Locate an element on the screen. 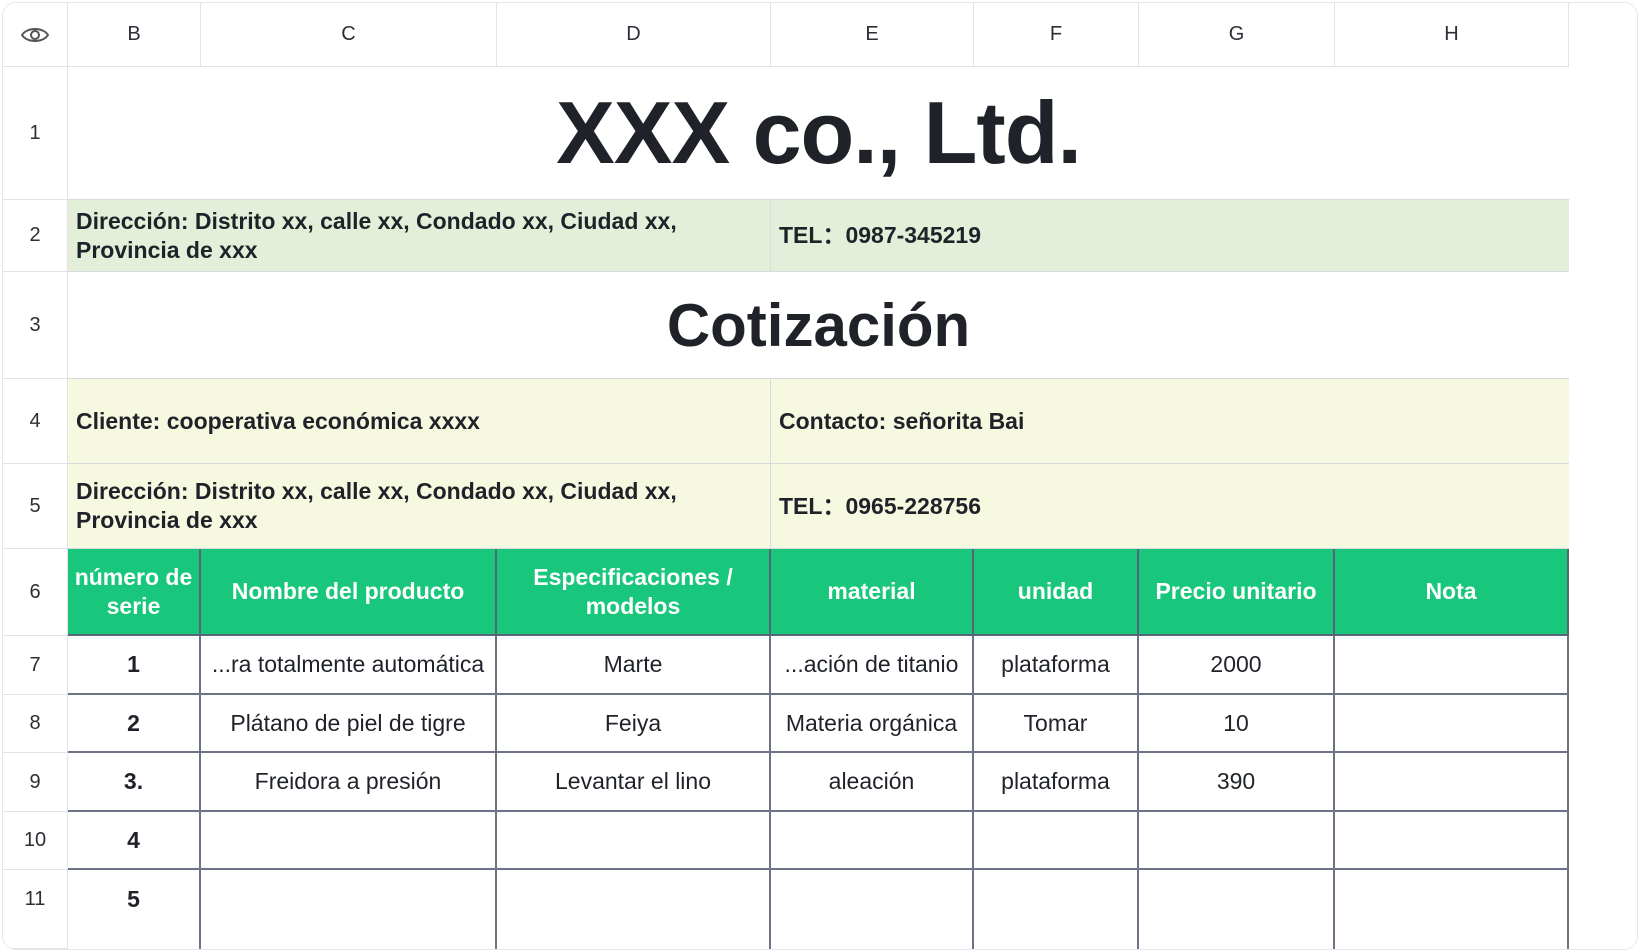 This screenshot has width=1640, height=952. column-header-g: G is located at coordinates (1237, 35).